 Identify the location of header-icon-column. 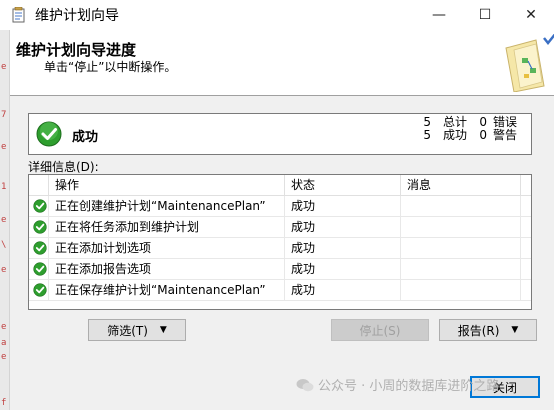
(39, 185).